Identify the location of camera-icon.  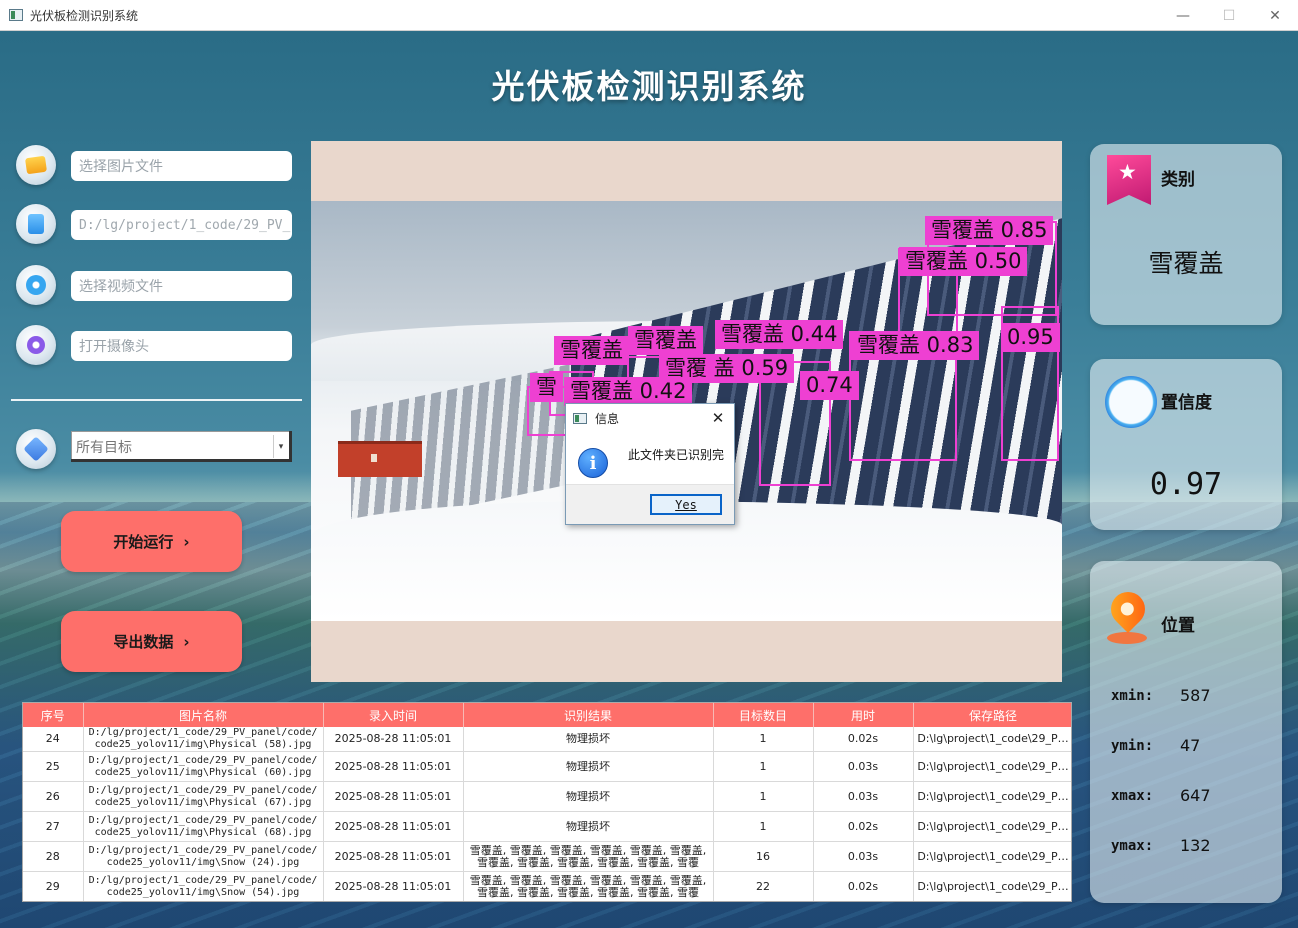
(36, 345).